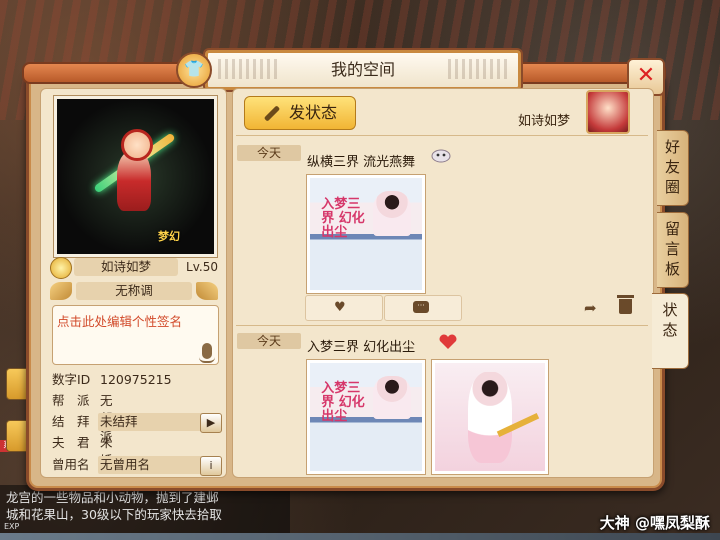  I want to click on tab-message-board: 留言板, so click(673, 250).